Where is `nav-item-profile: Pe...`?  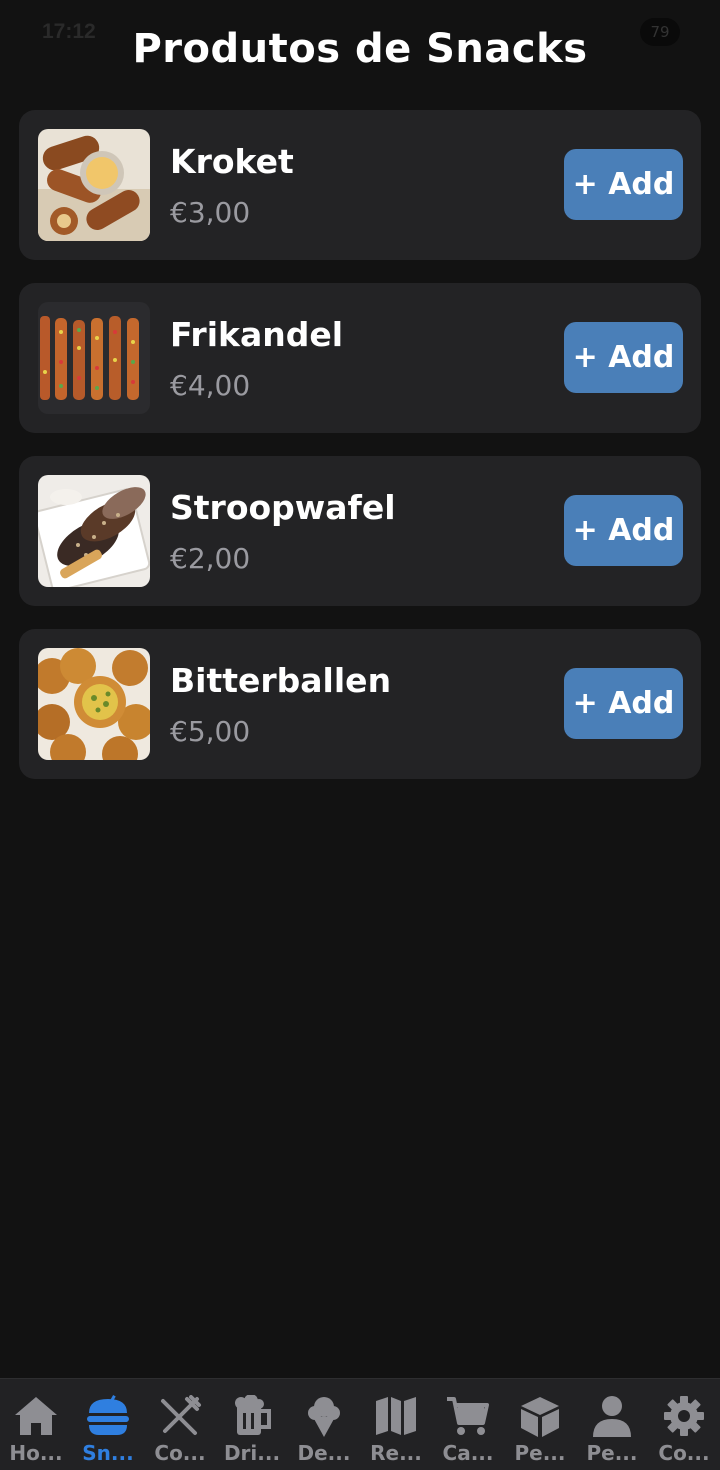
nav-item-profile: Pe... is located at coordinates (612, 1424).